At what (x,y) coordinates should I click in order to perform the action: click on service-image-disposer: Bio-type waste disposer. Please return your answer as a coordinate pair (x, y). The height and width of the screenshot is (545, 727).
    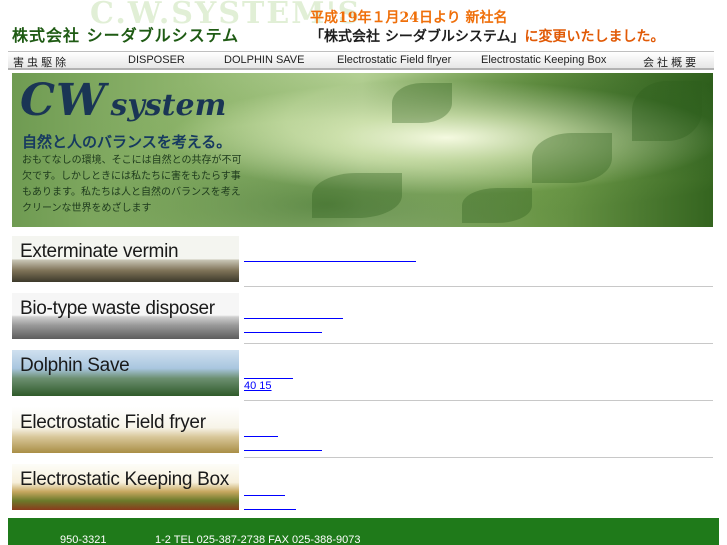
    Looking at the image, I should click on (125, 316).